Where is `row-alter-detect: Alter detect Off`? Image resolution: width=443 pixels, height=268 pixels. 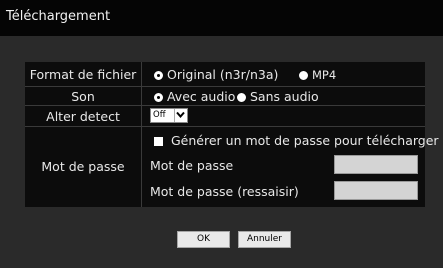
row-alter-detect: Alter detect Off is located at coordinates (225, 116).